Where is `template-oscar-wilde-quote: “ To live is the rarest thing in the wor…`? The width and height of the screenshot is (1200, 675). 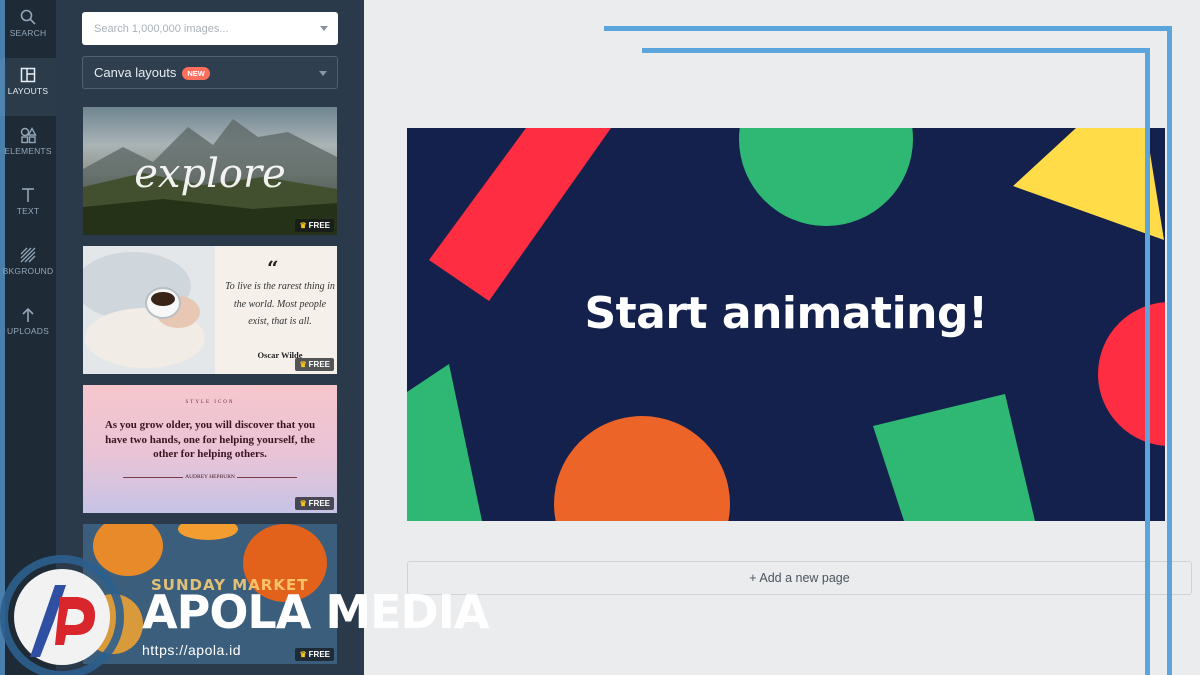 template-oscar-wilde-quote: “ To live is the rarest thing in the wor… is located at coordinates (210, 310).